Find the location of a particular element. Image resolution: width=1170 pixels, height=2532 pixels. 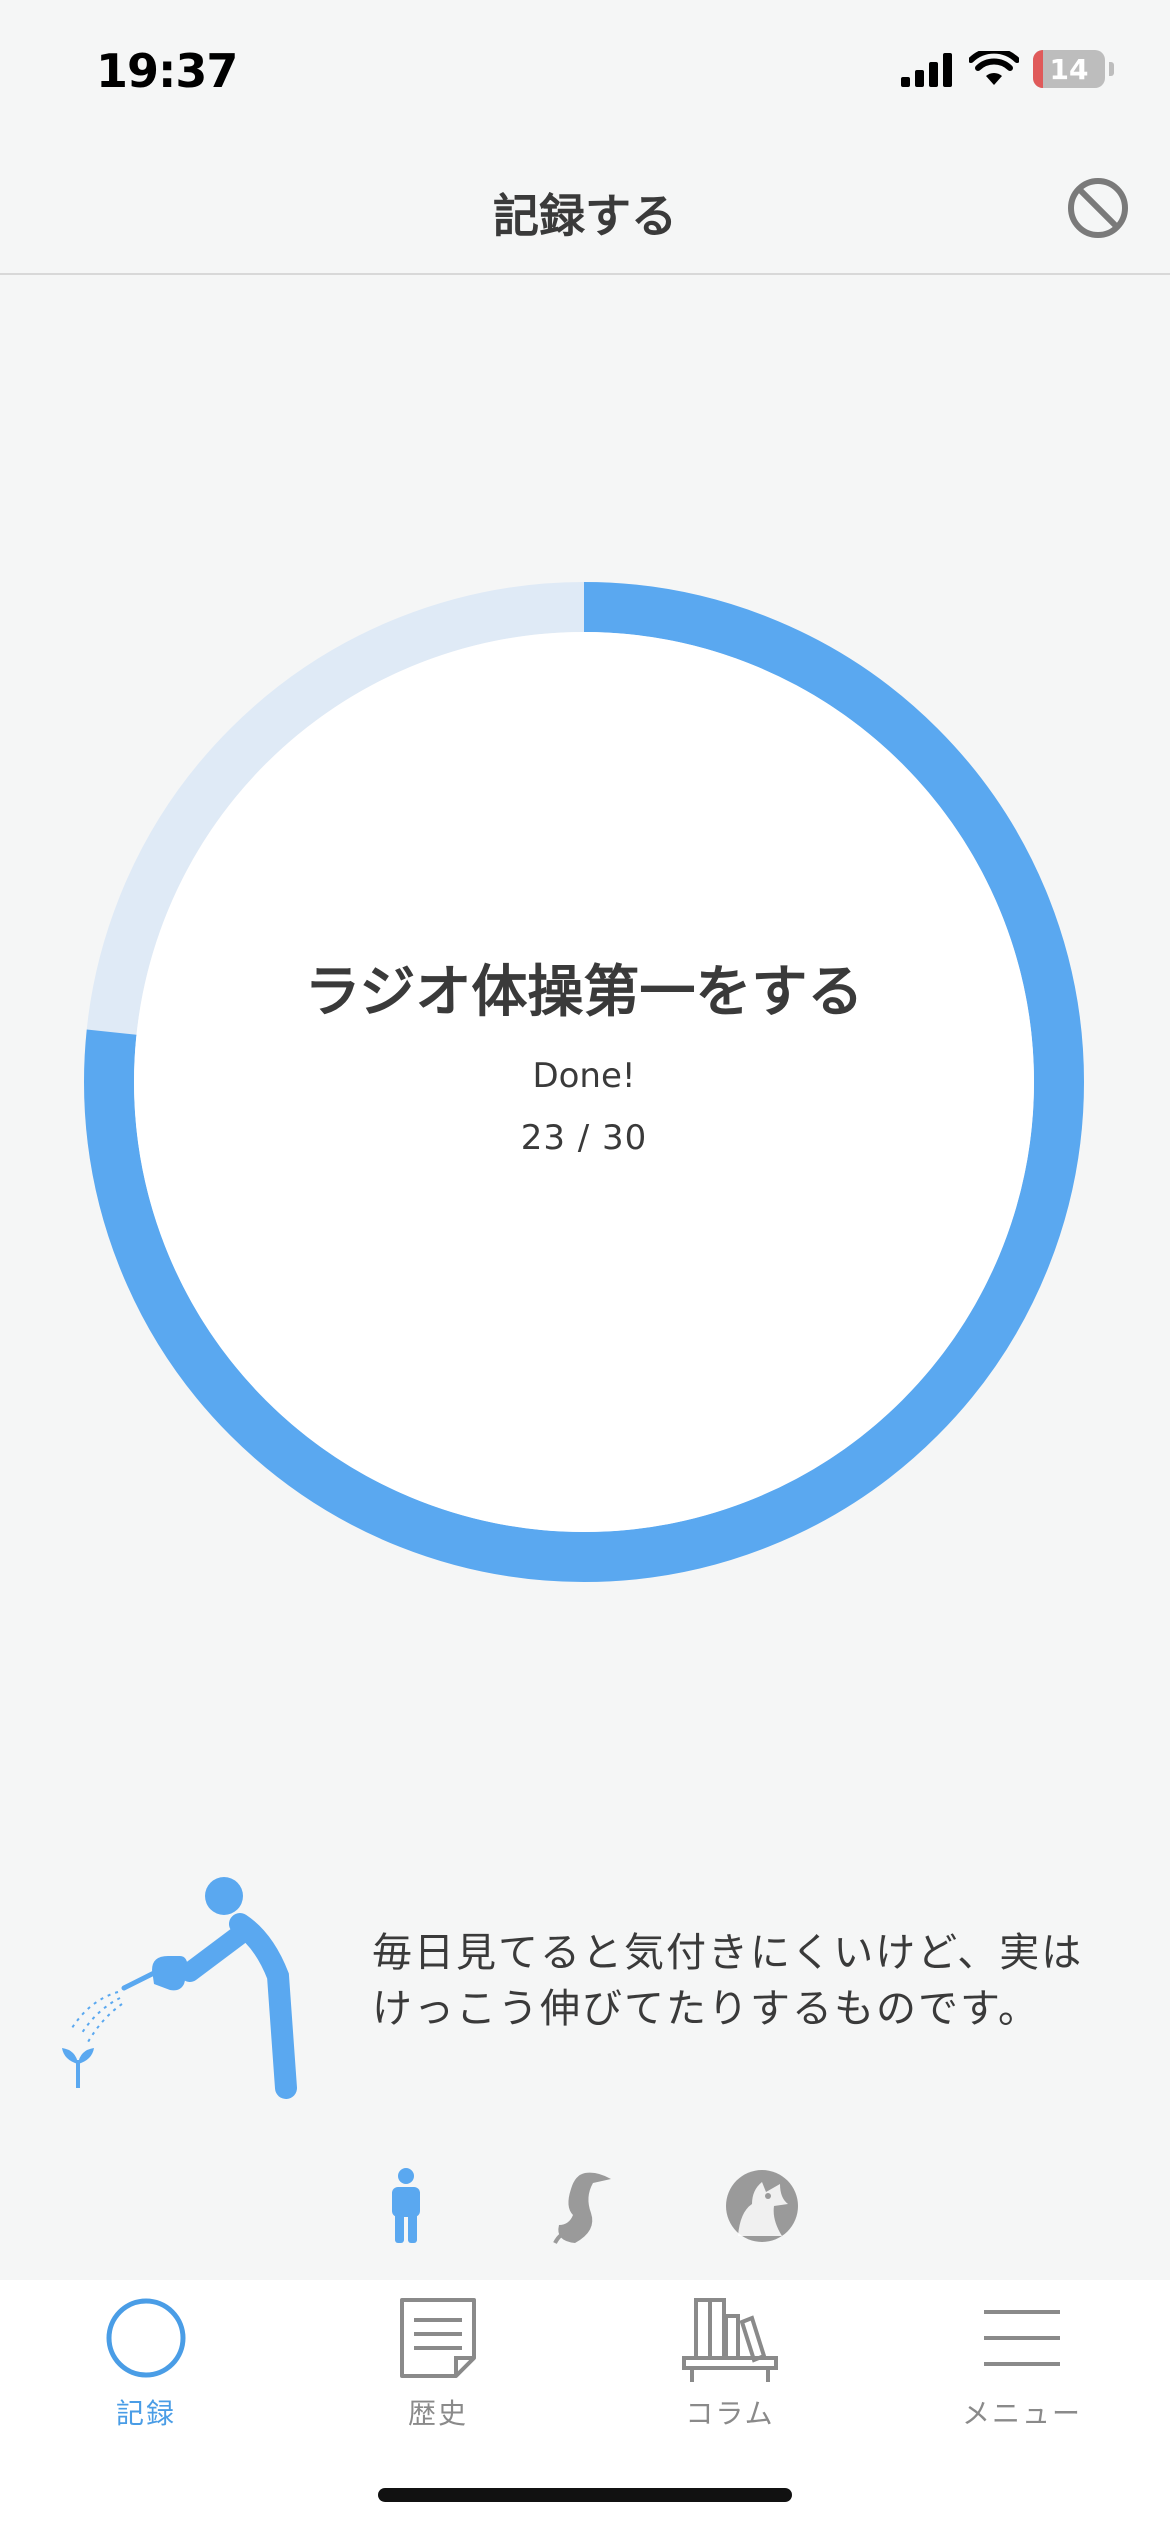

status-time: 19:37 is located at coordinates (167, 71).